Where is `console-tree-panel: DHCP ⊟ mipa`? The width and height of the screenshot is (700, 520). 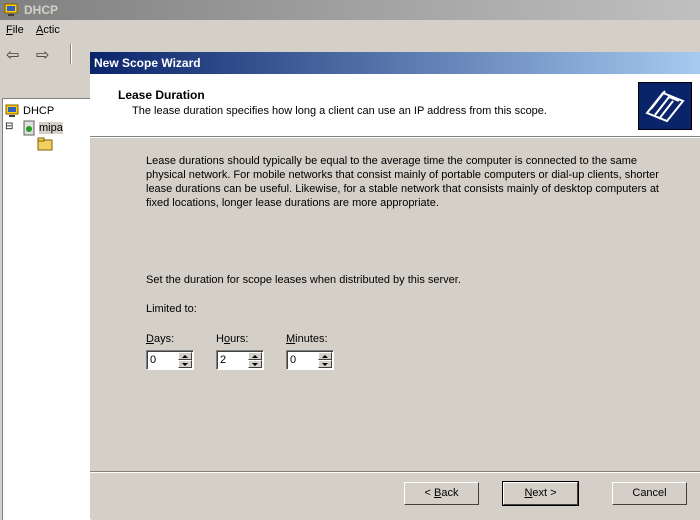
console-tree-panel: DHCP ⊟ mipa is located at coordinates (46, 309).